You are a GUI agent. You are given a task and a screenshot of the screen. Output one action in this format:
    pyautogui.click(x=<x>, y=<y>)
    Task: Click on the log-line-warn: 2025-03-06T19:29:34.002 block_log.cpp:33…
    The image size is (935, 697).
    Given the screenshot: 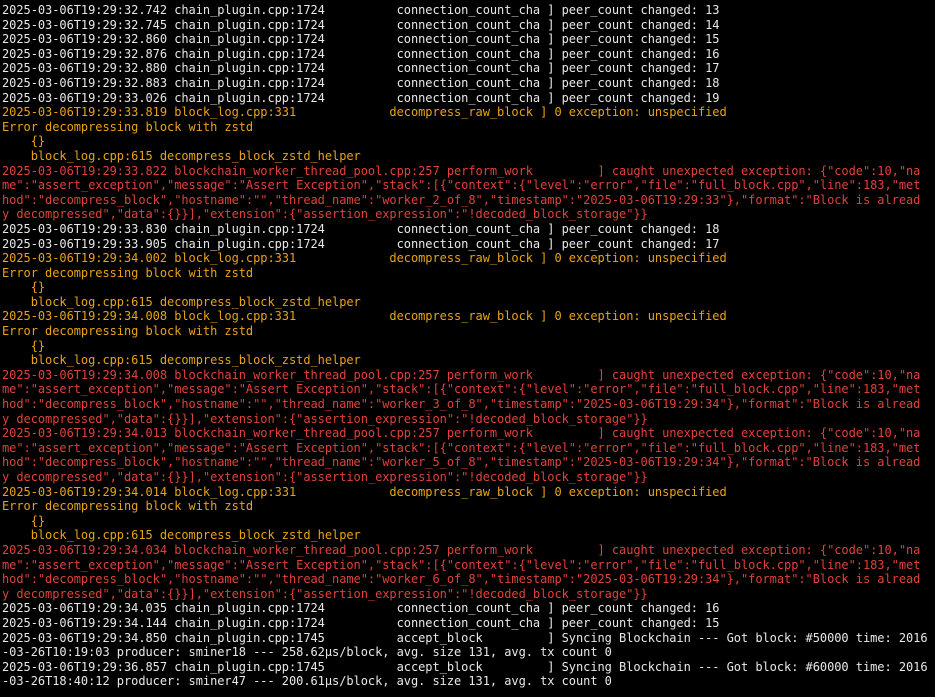 What is the action you would take?
    pyautogui.click(x=364, y=258)
    